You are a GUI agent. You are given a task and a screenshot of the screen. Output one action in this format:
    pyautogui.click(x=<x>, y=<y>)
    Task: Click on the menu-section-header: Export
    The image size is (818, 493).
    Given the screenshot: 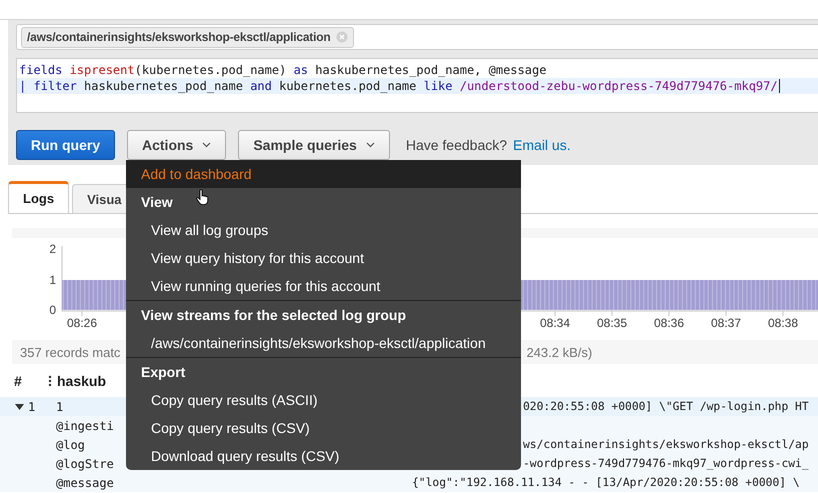 What is the action you would take?
    pyautogui.click(x=163, y=372)
    